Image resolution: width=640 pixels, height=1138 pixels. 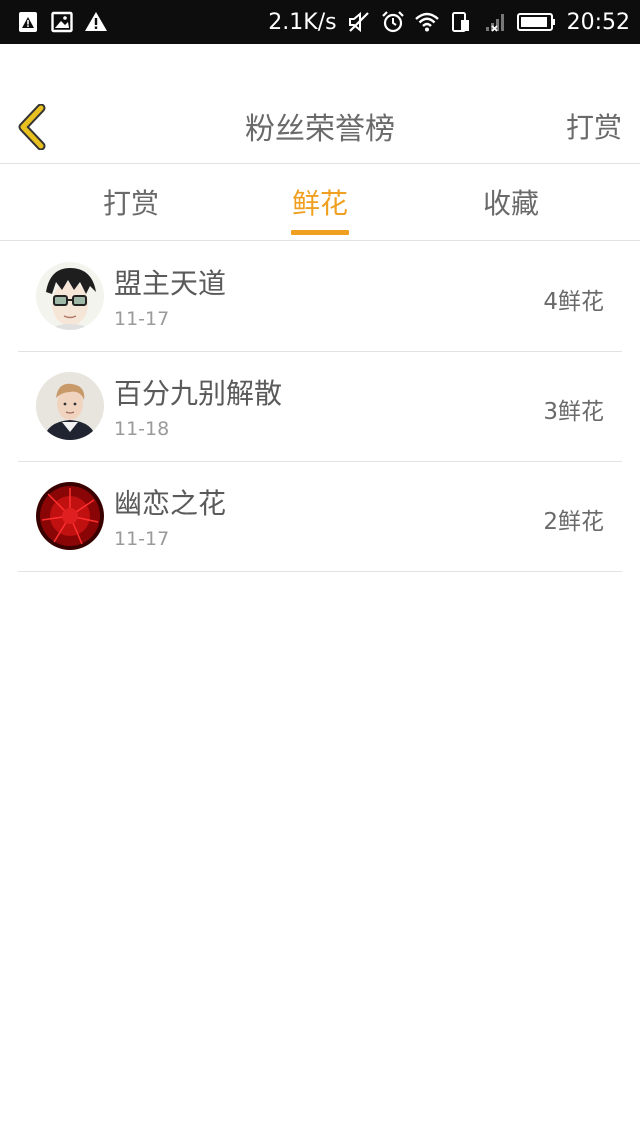 I want to click on anime-boy-glasses-avatar, so click(x=70, y=296).